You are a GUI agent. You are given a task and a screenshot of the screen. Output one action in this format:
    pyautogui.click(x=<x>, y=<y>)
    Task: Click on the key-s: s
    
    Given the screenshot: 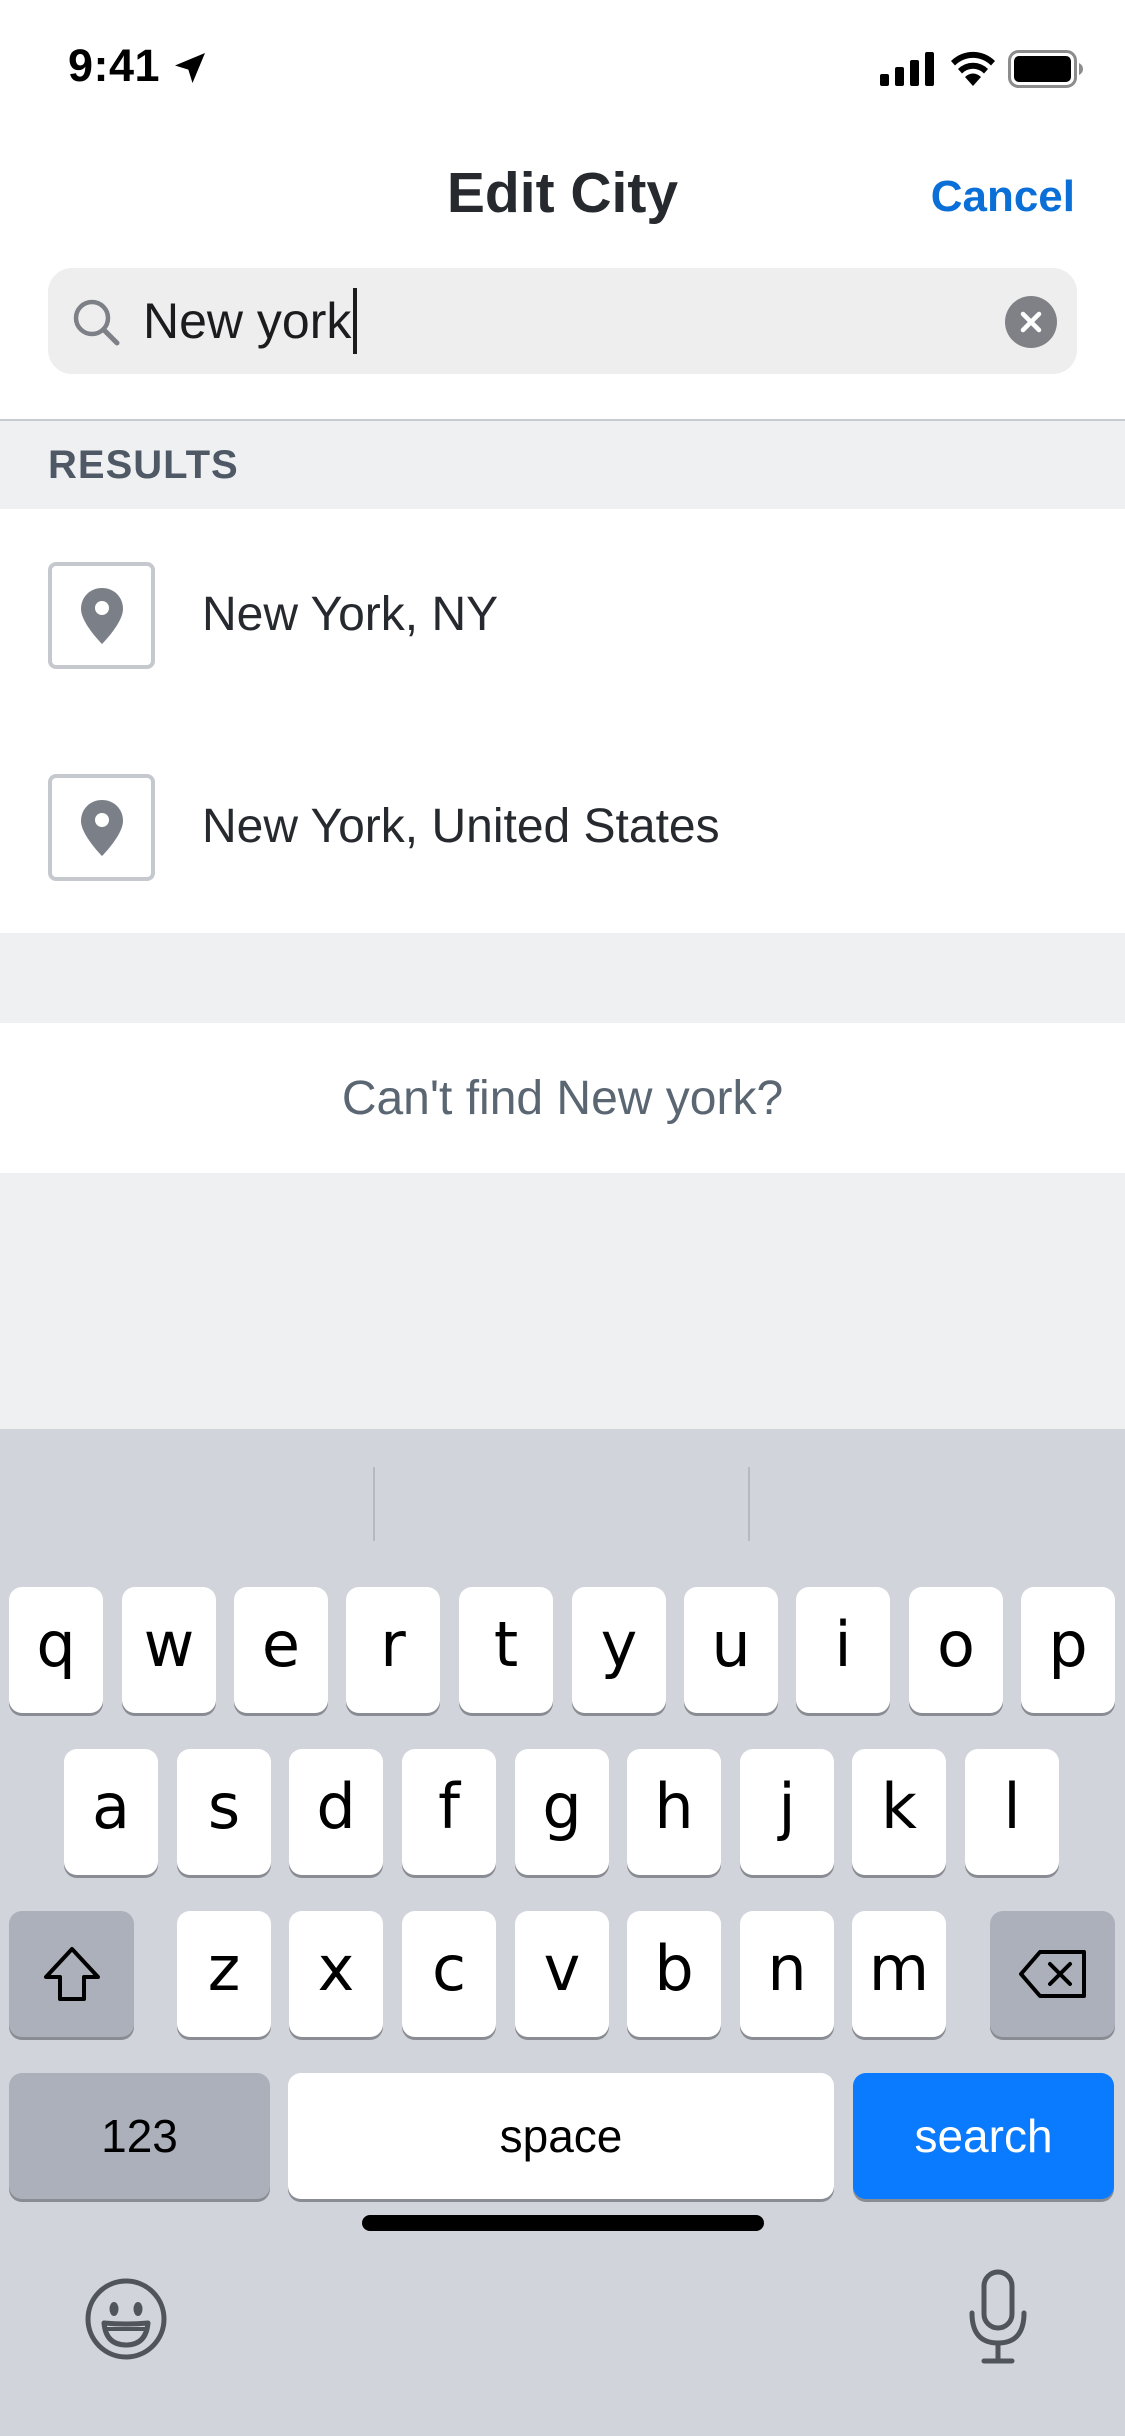 What is the action you would take?
    pyautogui.click(x=224, y=1812)
    